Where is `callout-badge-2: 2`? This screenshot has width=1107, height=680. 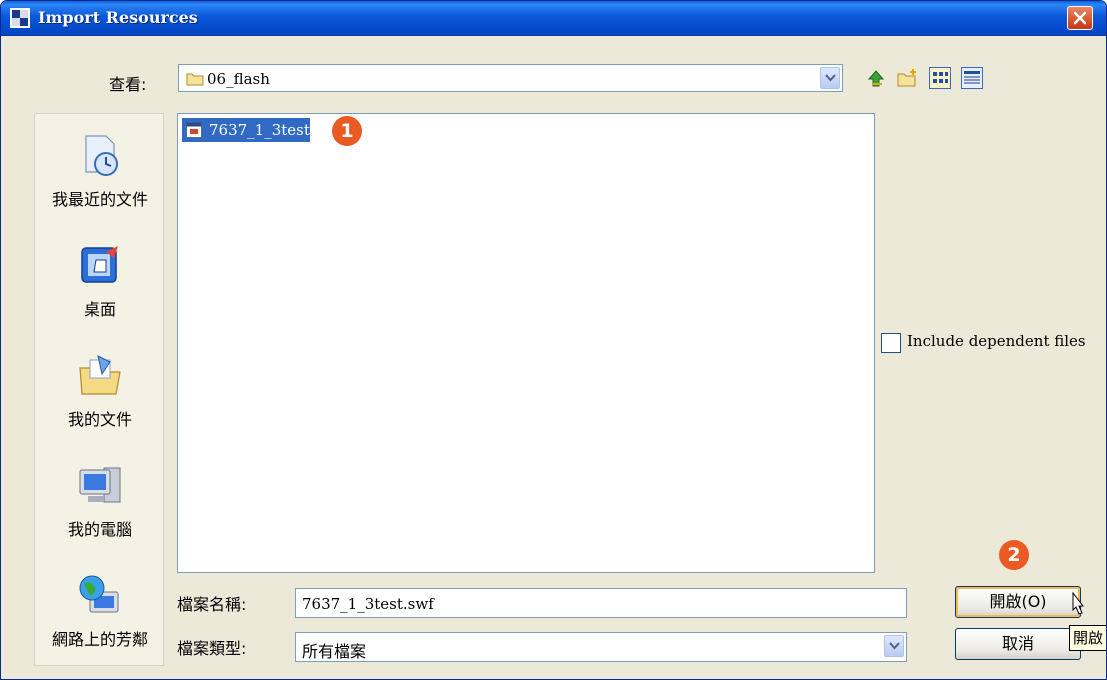
callout-badge-2: 2 is located at coordinates (1014, 555).